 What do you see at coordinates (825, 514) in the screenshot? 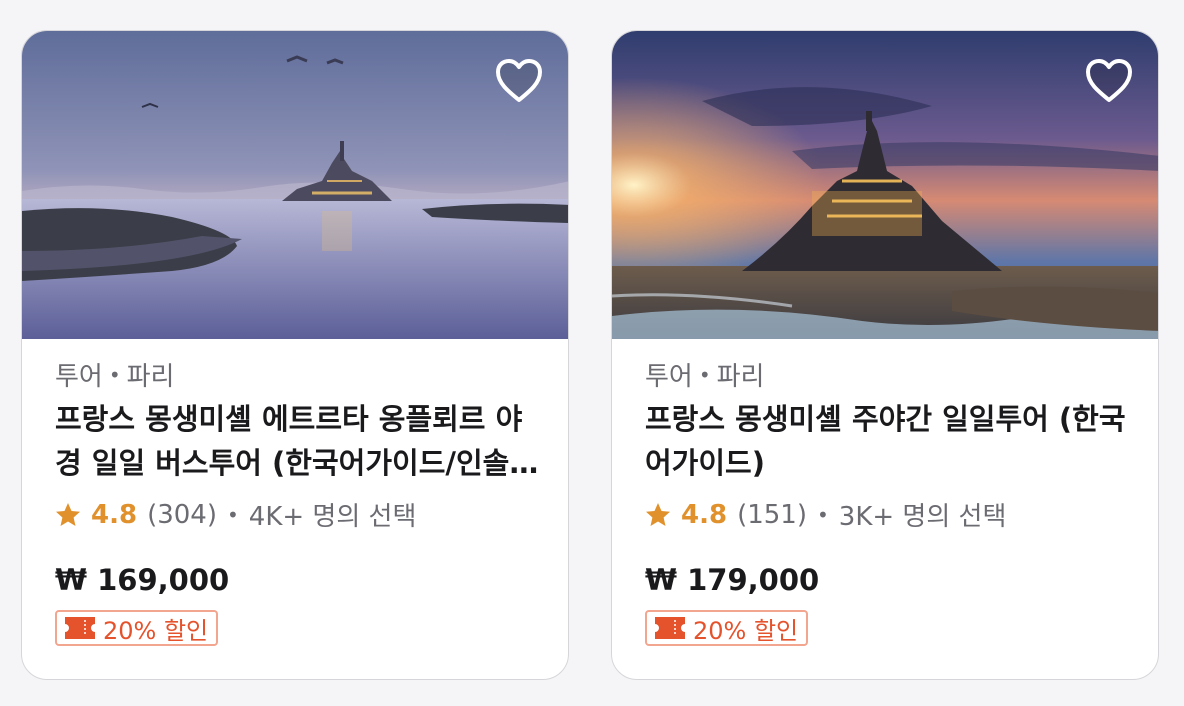
I see `rating-row: 4.8 (151) • 3K+ 명의 선택` at bounding box center [825, 514].